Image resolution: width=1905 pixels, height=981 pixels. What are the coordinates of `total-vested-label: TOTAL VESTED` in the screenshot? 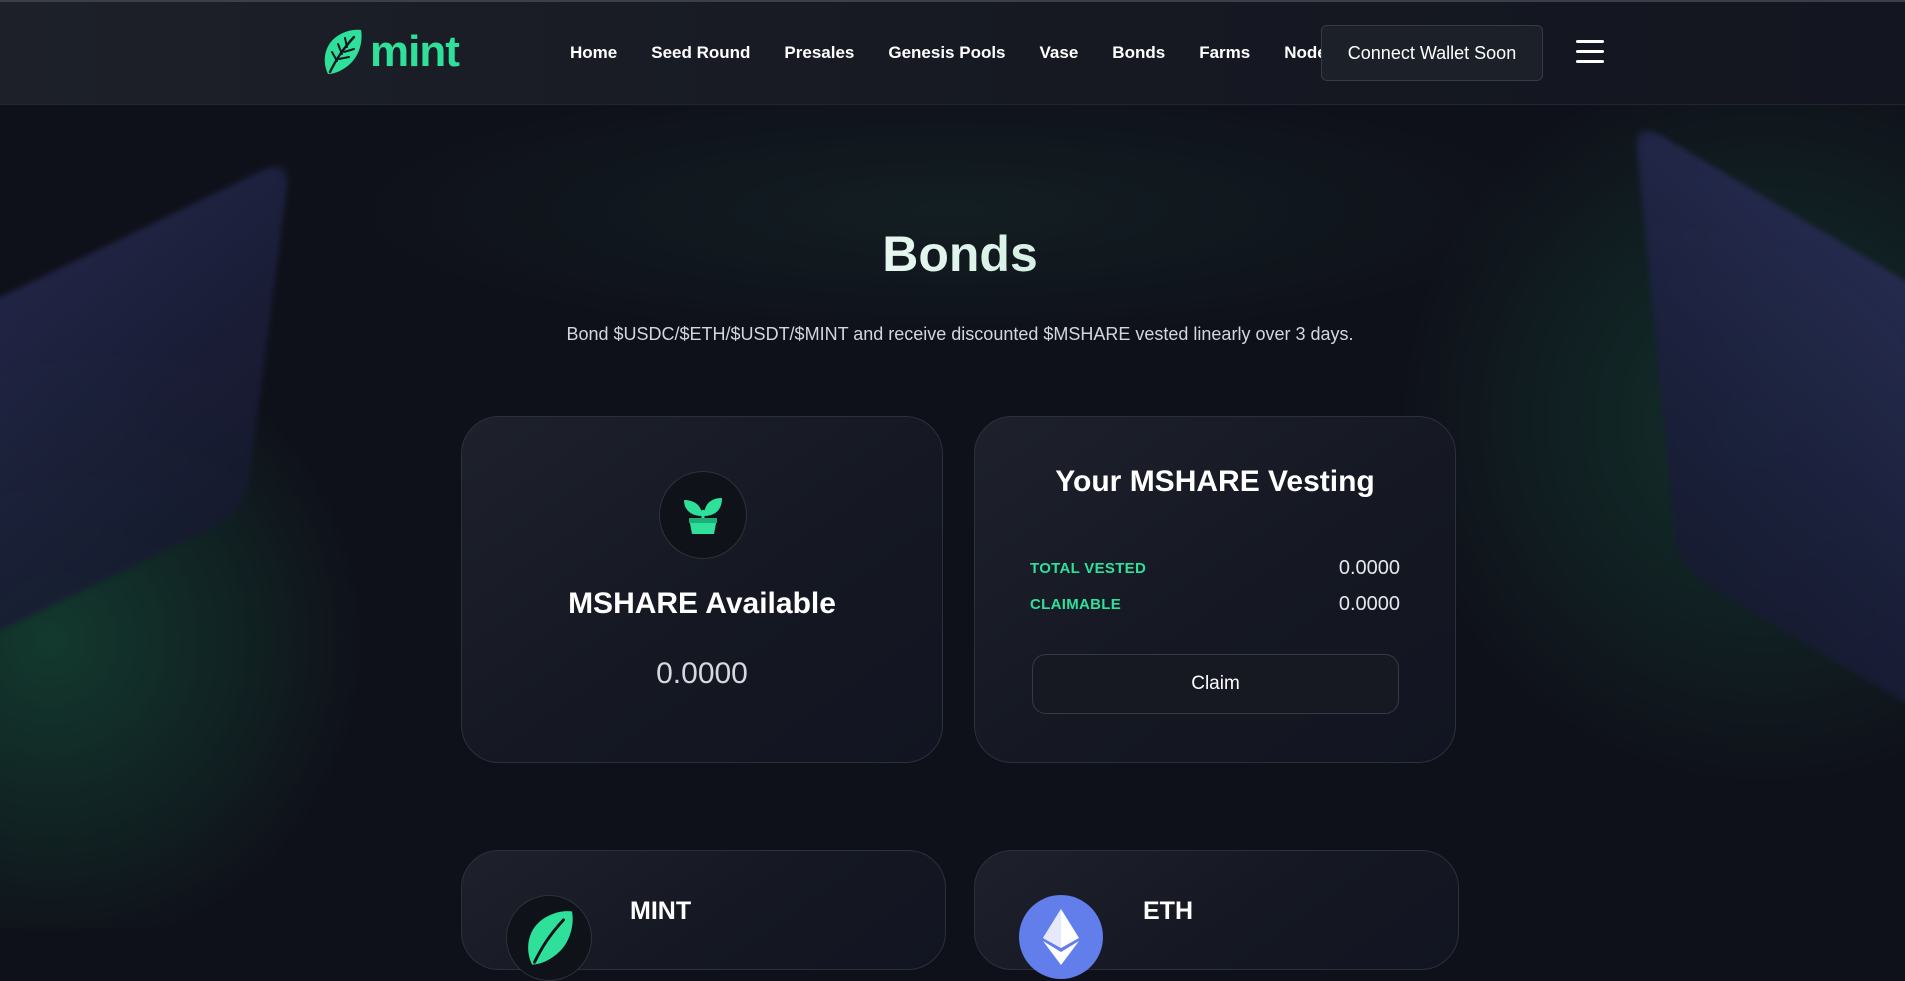 It's located at (1088, 568).